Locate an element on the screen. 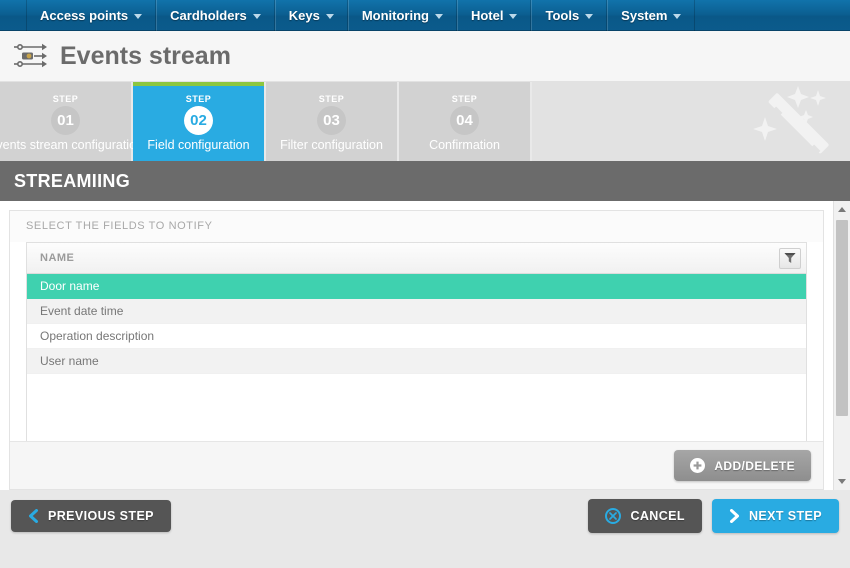 This screenshot has width=850, height=568. table-header-row: NAME is located at coordinates (416, 258).